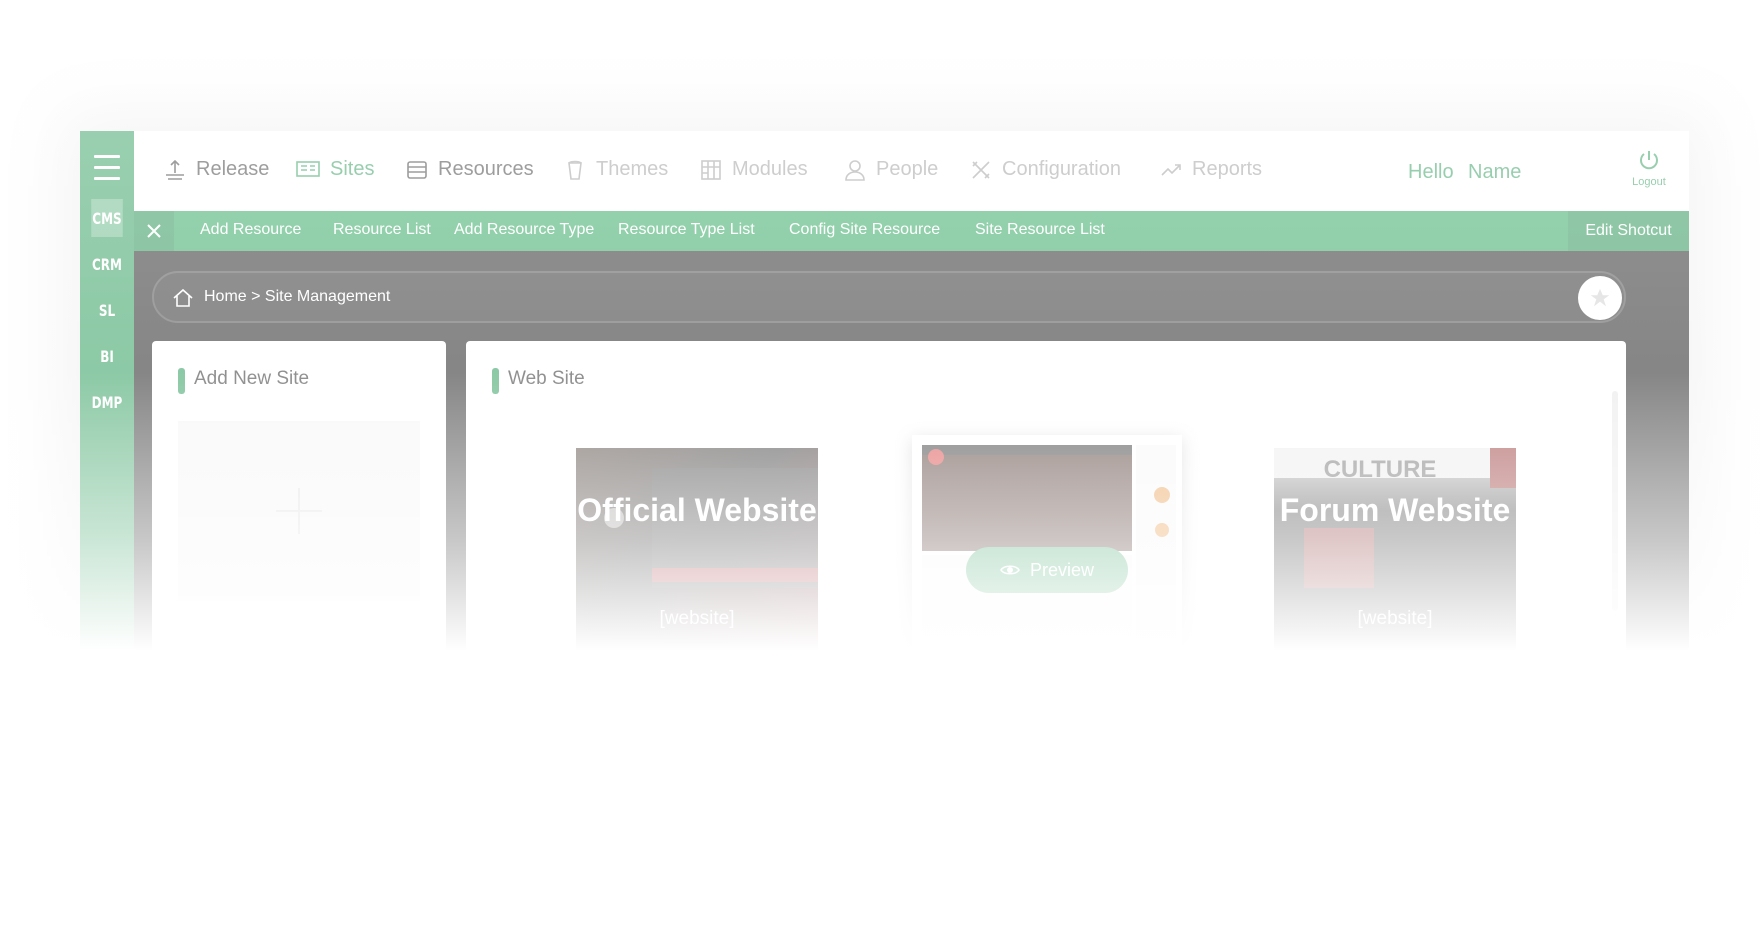  Describe the element at coordinates (107, 310) in the screenshot. I see `rail-item-sl: SL` at that location.